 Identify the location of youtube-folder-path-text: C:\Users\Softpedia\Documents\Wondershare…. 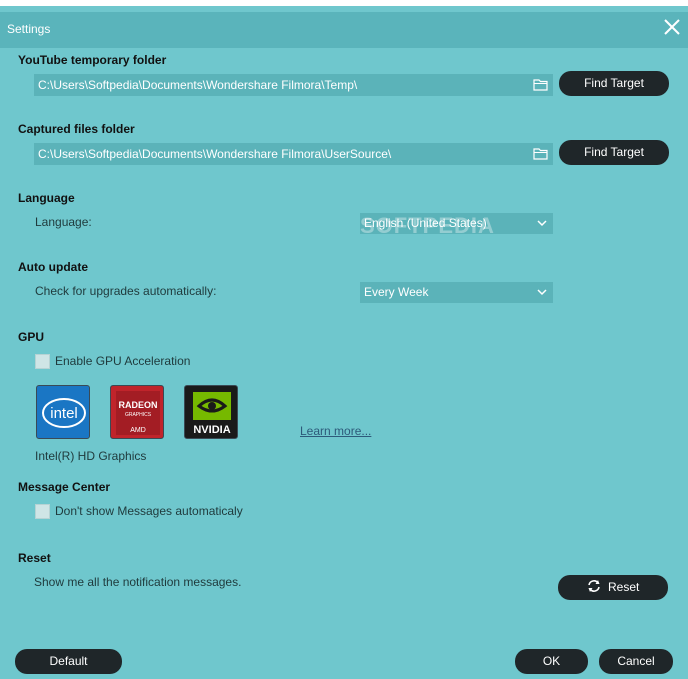
(198, 85).